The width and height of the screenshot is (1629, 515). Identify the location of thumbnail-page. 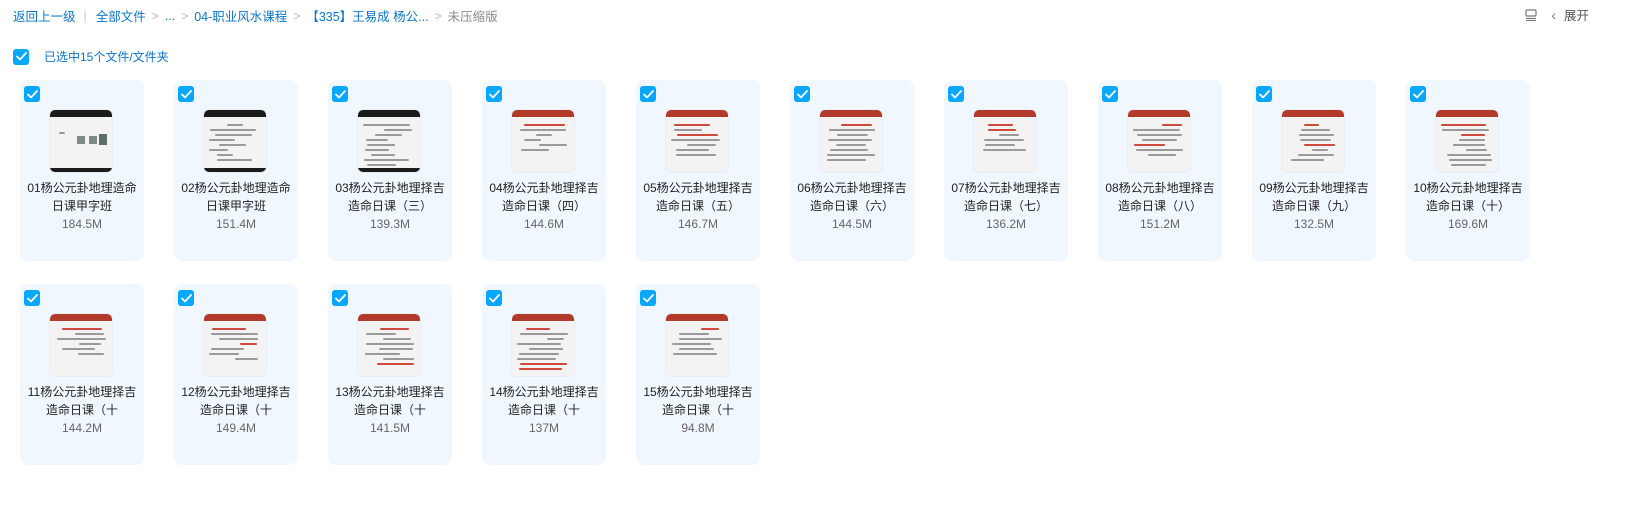
(543, 143).